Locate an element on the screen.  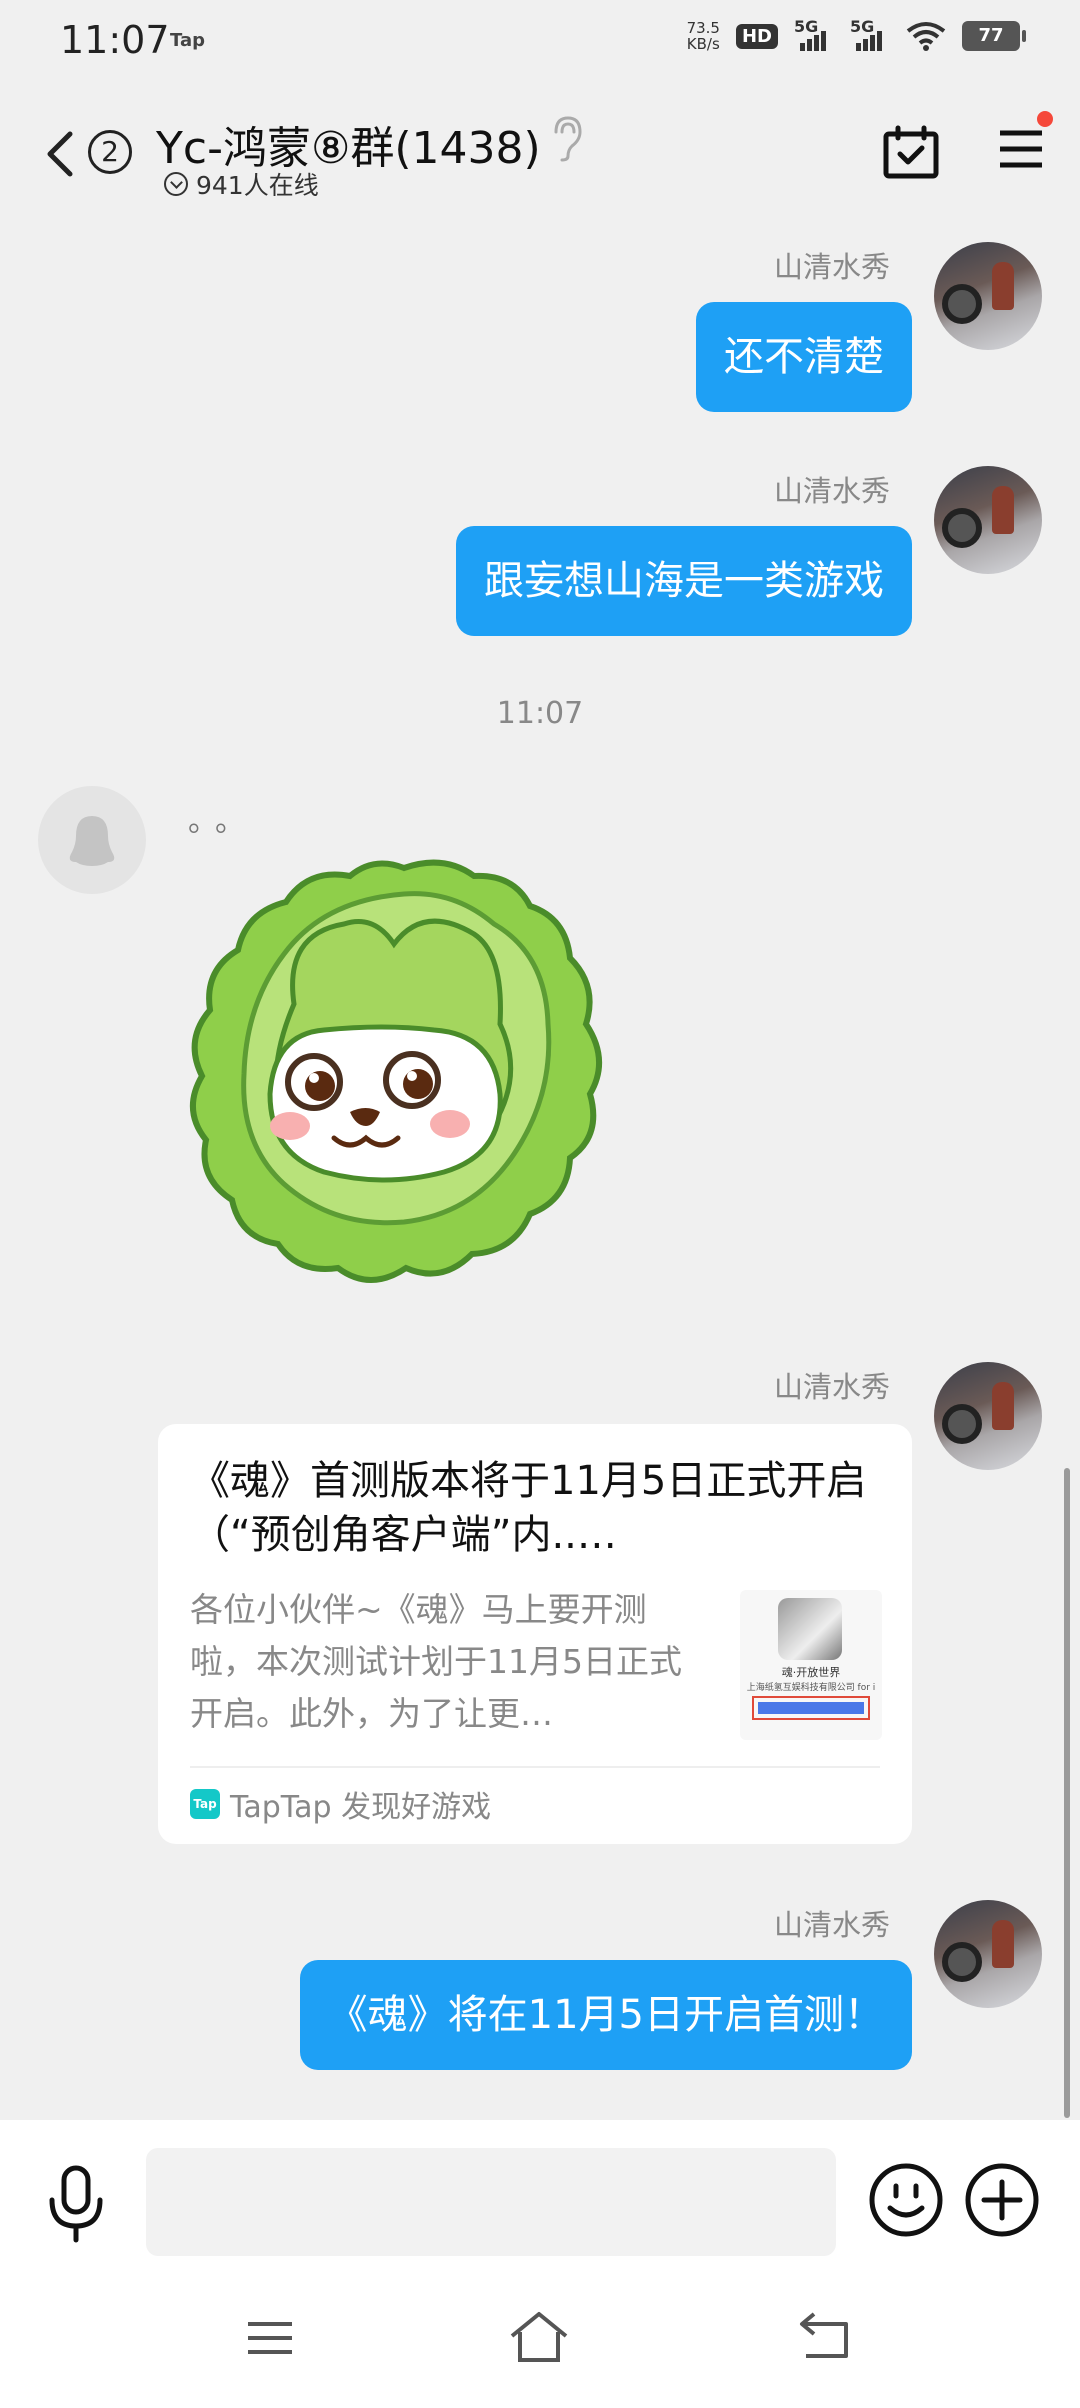
calendar-check-icon is located at coordinates (911, 152).